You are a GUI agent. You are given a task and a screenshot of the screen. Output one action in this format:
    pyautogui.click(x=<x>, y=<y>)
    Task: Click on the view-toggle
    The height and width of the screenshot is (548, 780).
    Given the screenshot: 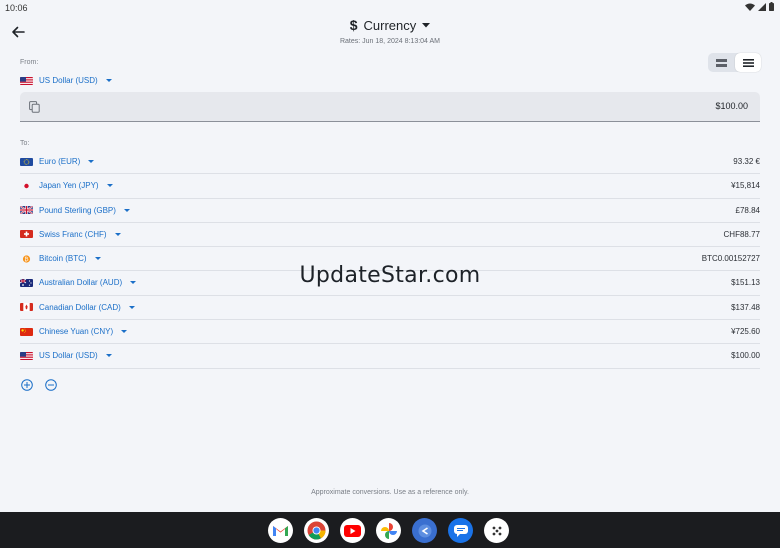 What is the action you would take?
    pyautogui.click(x=734, y=62)
    